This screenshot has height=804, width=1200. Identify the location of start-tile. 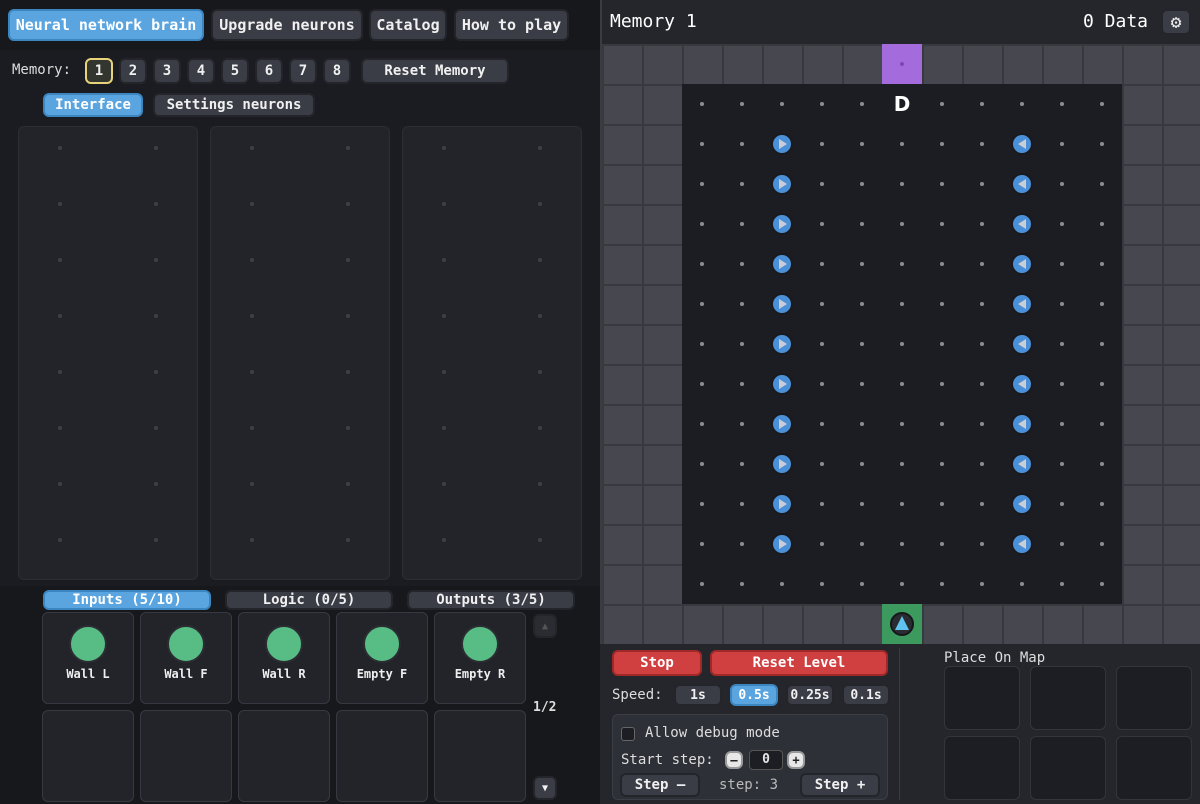
(902, 624).